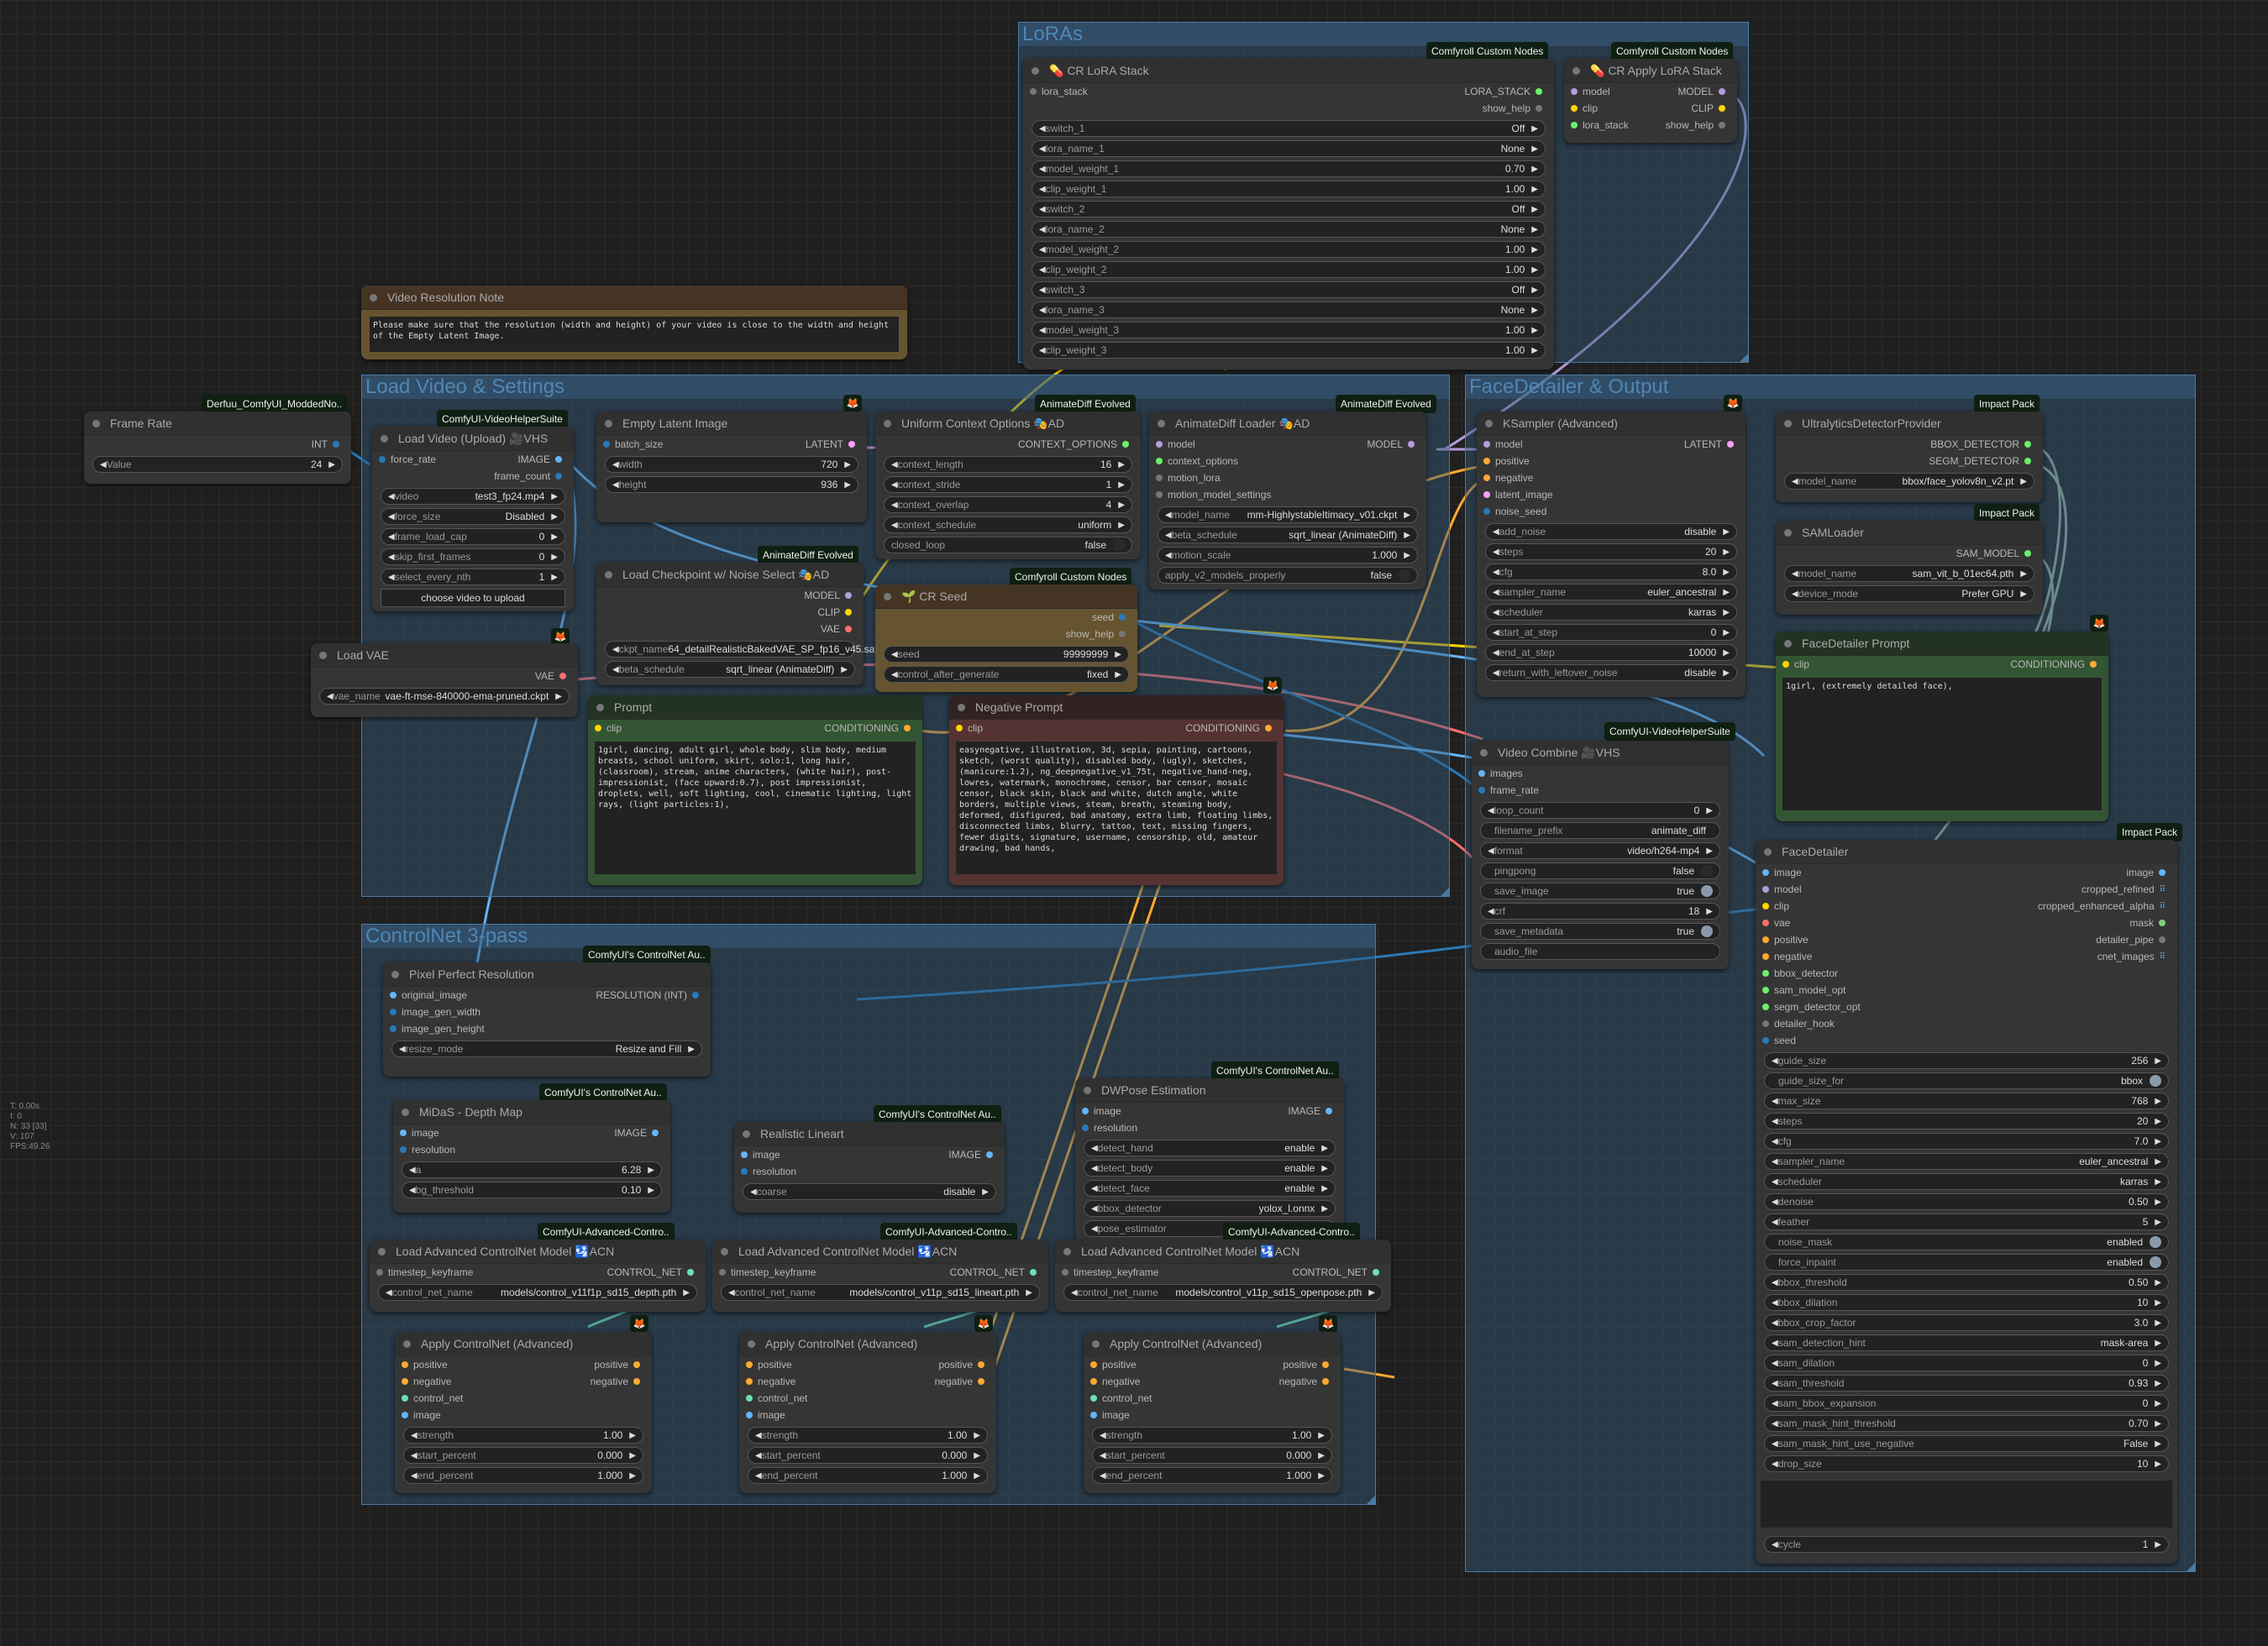  What do you see at coordinates (1006, 654) in the screenshot?
I see `widget-seed: ◀ seed 99999999 ▶` at bounding box center [1006, 654].